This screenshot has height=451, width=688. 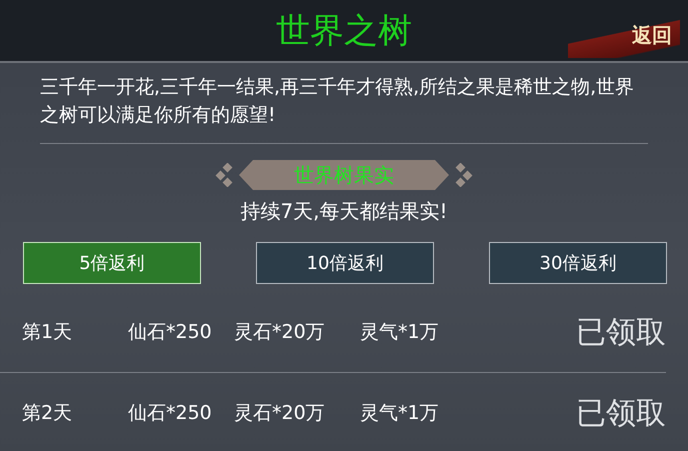 I want to click on reward-tab: 30倍返利, so click(x=578, y=263).